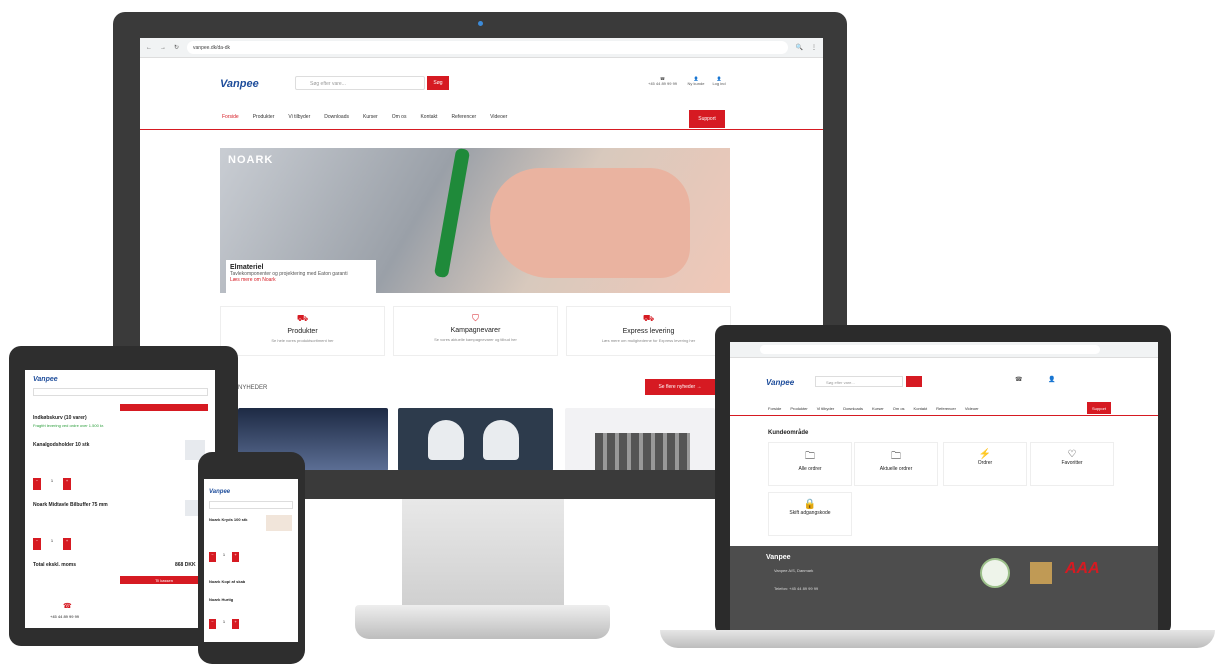 Image resolution: width=1215 pixels, height=664 pixels. Describe the element at coordinates (719, 81) in the screenshot. I see `header-login: 👤 Log ind` at that location.